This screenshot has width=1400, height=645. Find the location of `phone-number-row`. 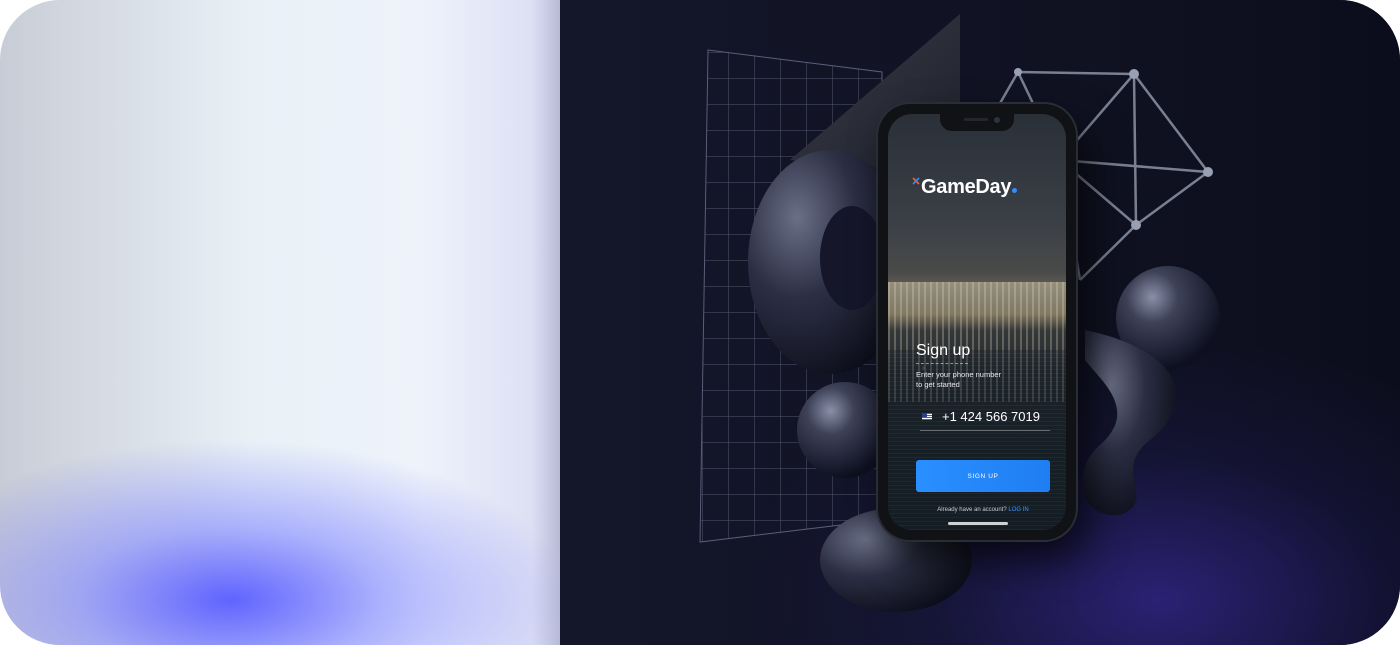

phone-number-row is located at coordinates (987, 416).